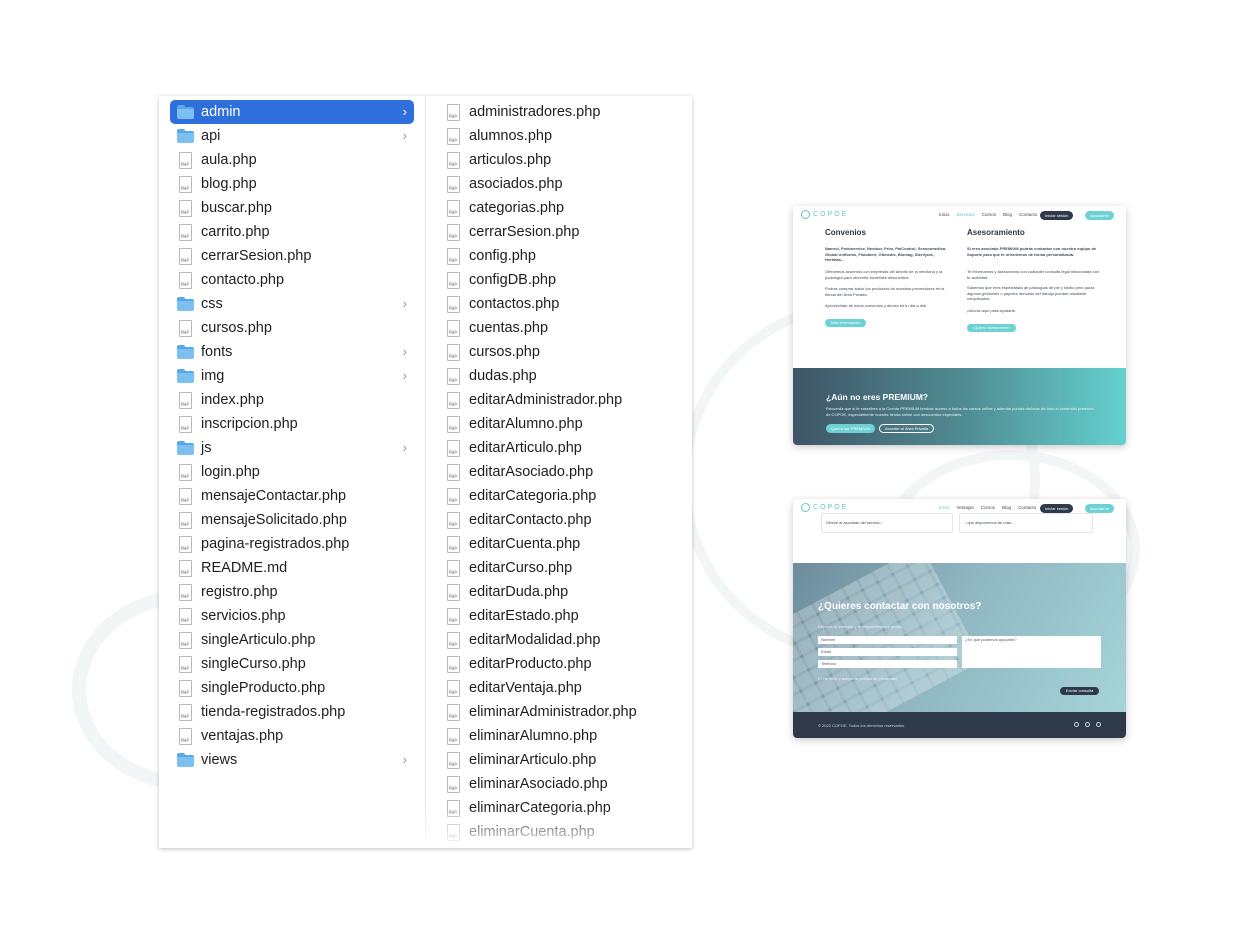  I want to click on file-row: eliminarAsociado.php, so click(559, 784).